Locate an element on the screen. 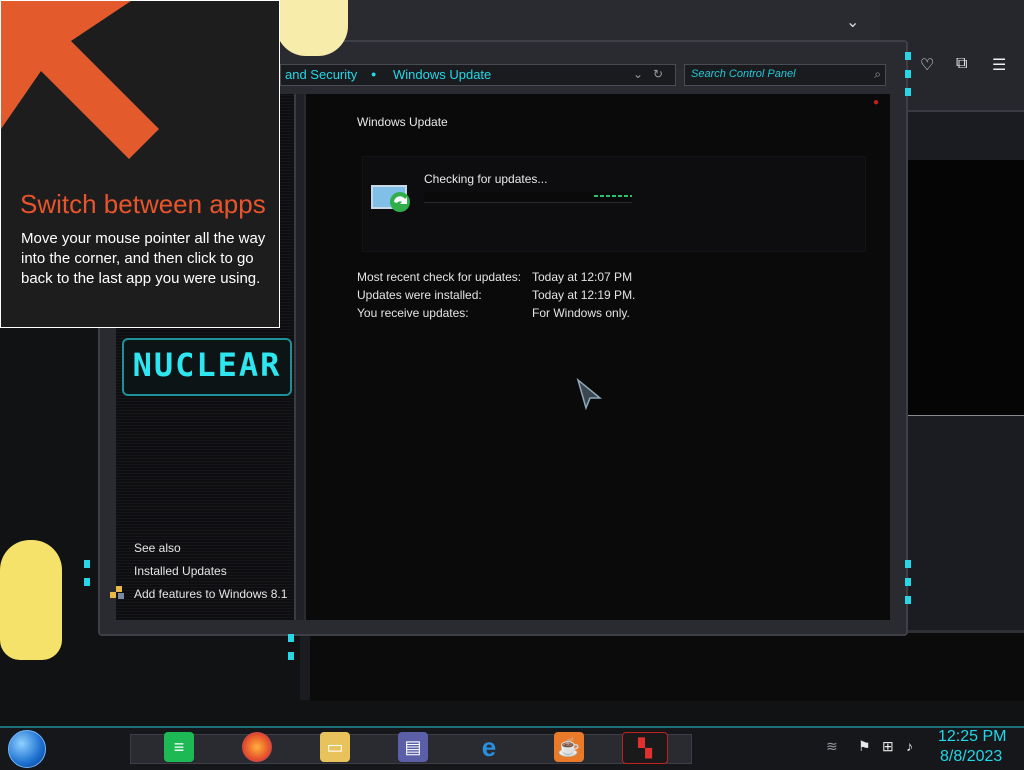 The image size is (1024, 770). breadcrumb-parent: and Security is located at coordinates (321, 74).